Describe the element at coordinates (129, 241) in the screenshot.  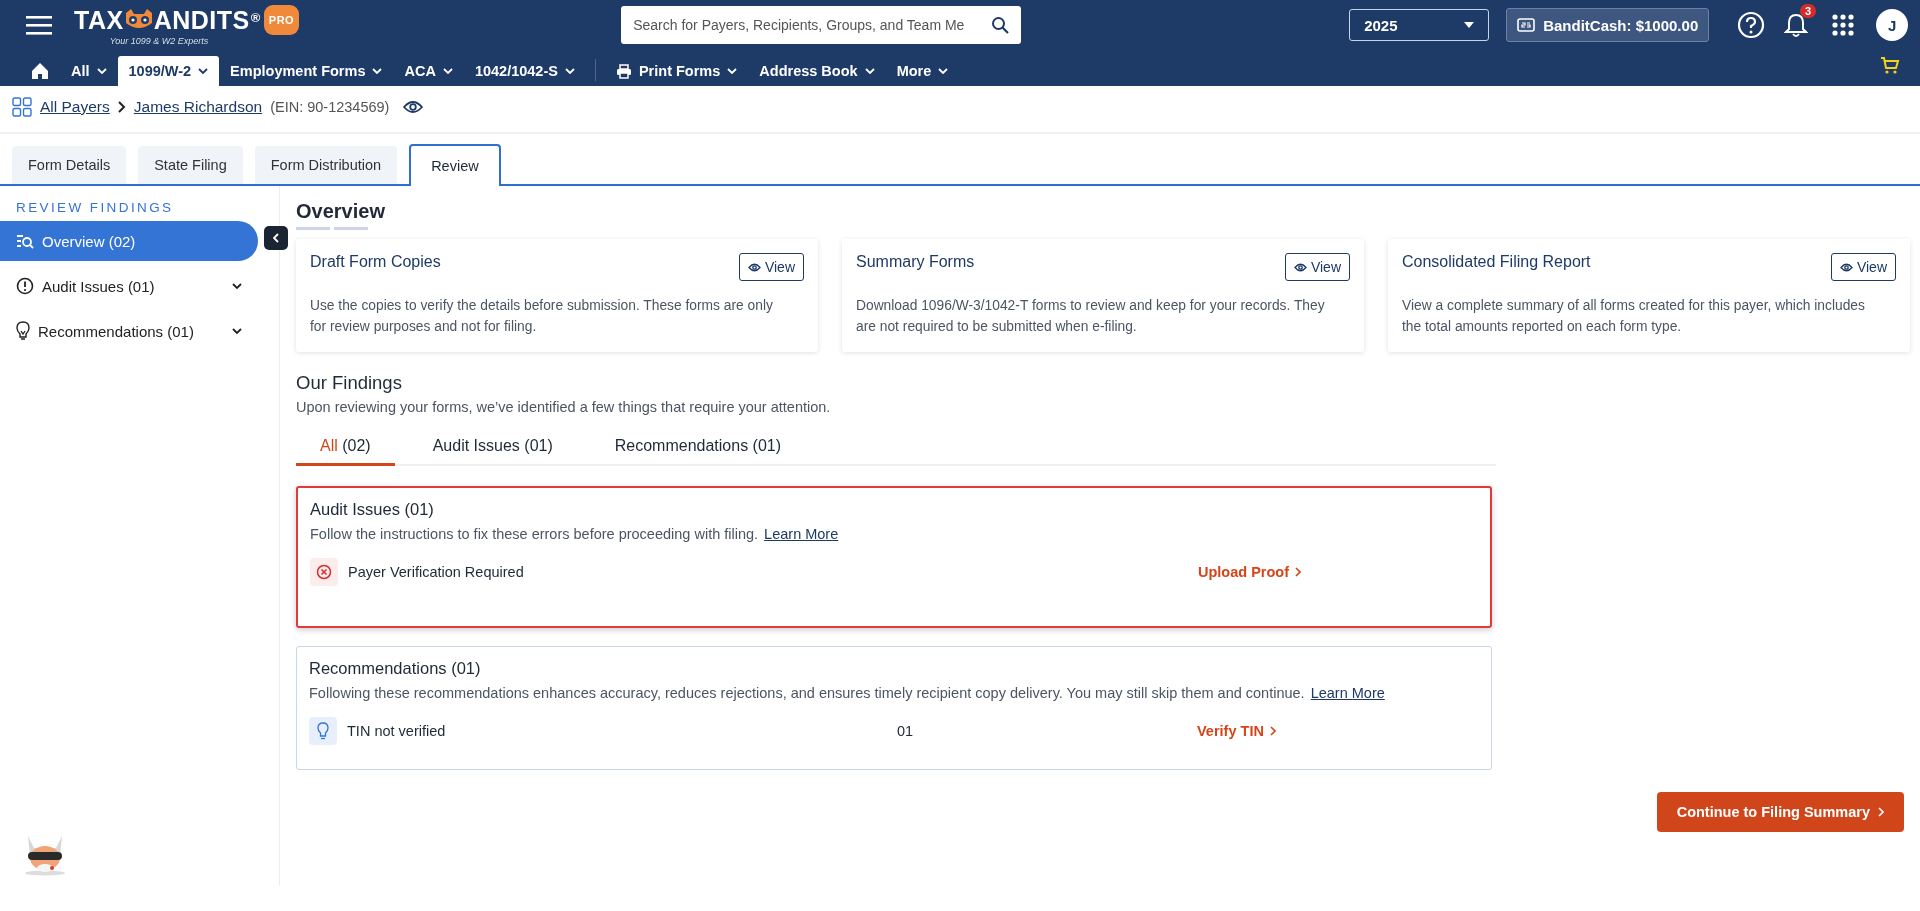
I see `sidebar-item: Overview (02)` at that location.